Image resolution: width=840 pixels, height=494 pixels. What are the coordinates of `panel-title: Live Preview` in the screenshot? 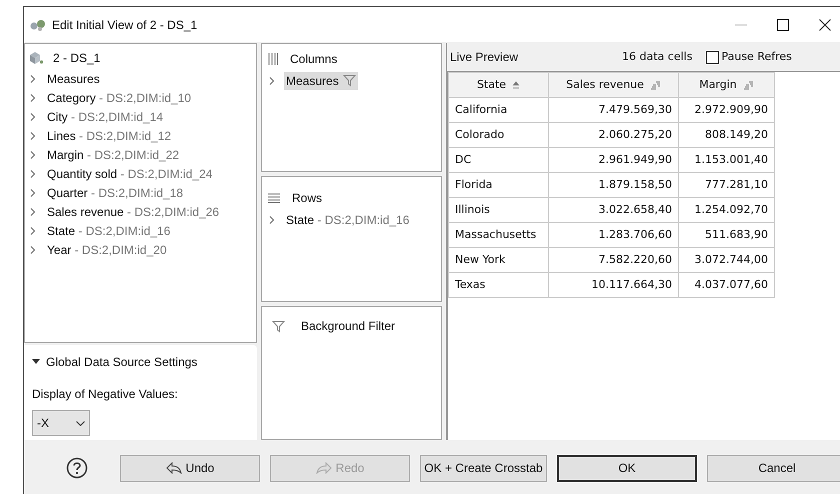 It's located at (484, 57).